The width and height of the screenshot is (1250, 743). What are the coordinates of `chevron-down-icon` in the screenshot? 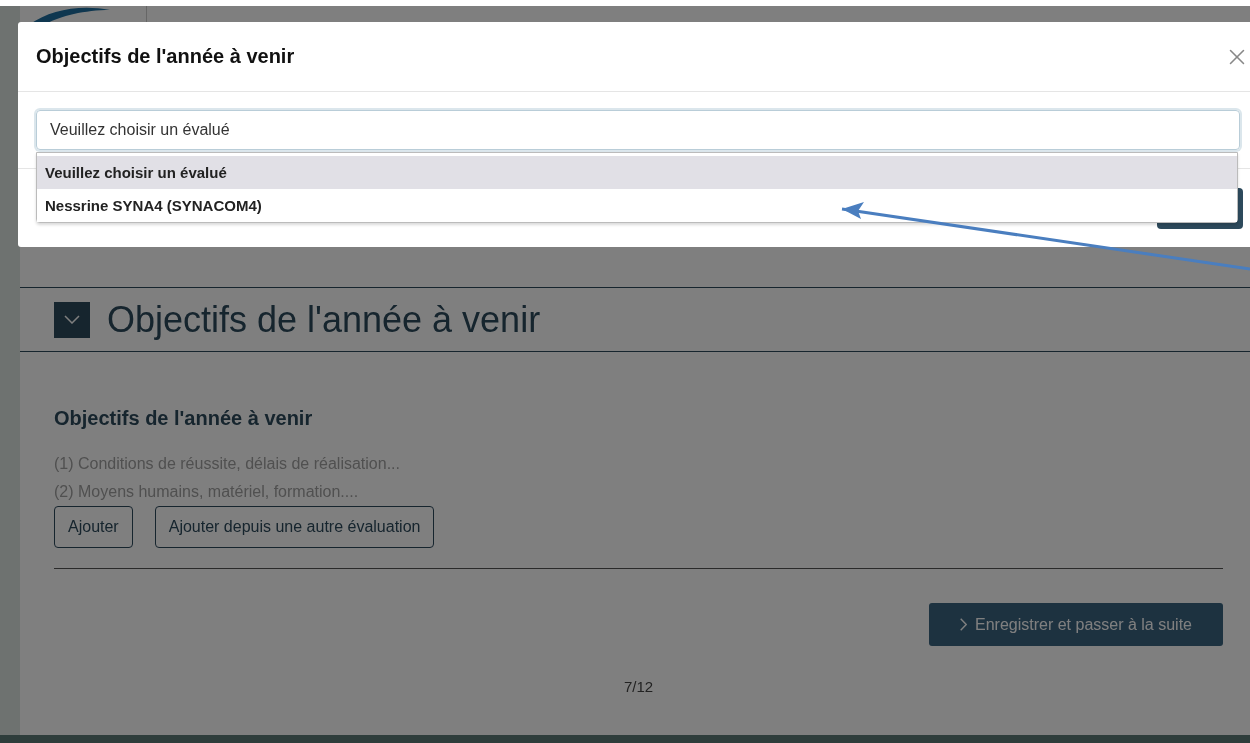 It's located at (72, 319).